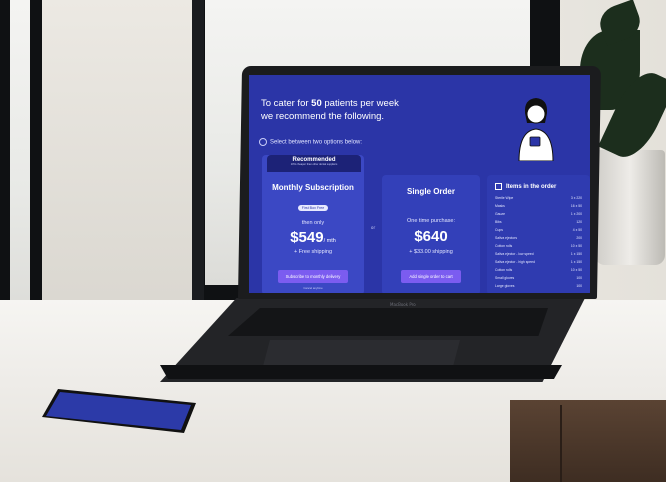 Image resolution: width=666 pixels, height=482 pixels. What do you see at coordinates (313, 208) in the screenshot?
I see `first-box-free-badge: First Box Free` at bounding box center [313, 208].